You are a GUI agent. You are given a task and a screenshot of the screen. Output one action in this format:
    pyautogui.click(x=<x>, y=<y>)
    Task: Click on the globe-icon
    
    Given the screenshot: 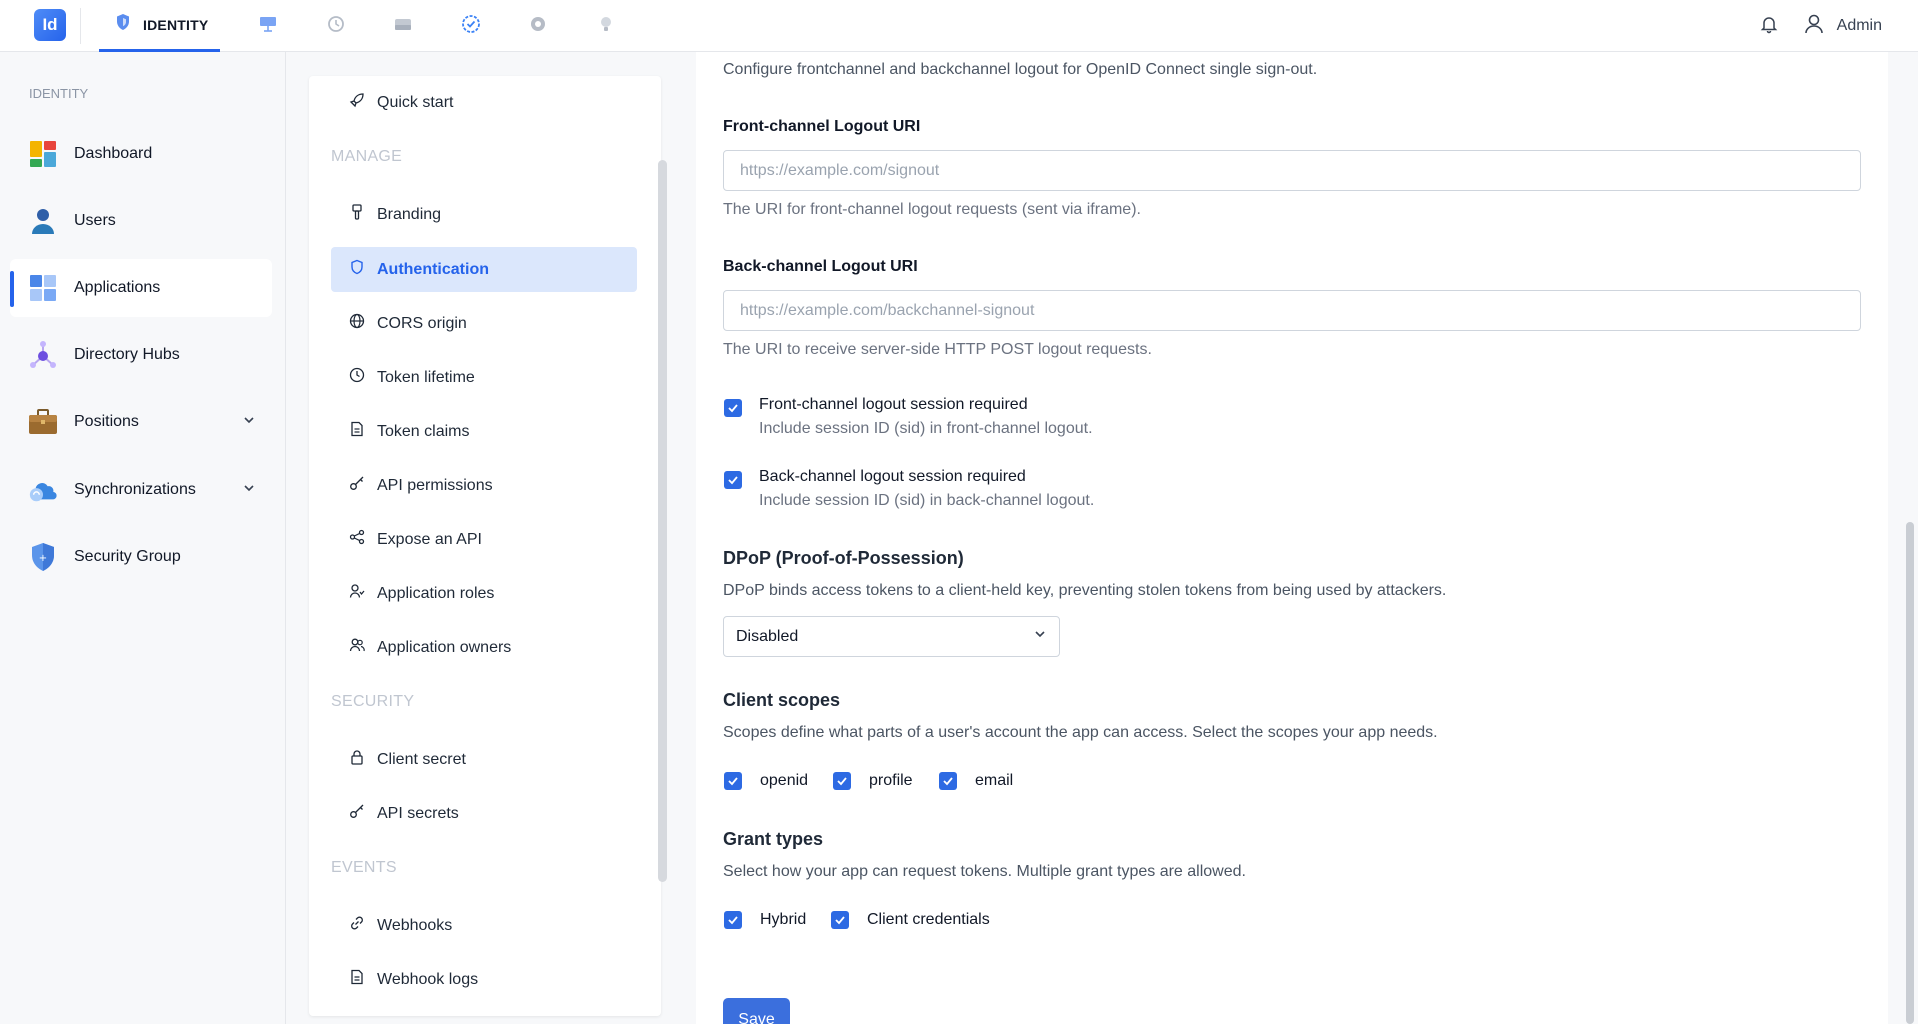 What is the action you would take?
    pyautogui.click(x=357, y=323)
    